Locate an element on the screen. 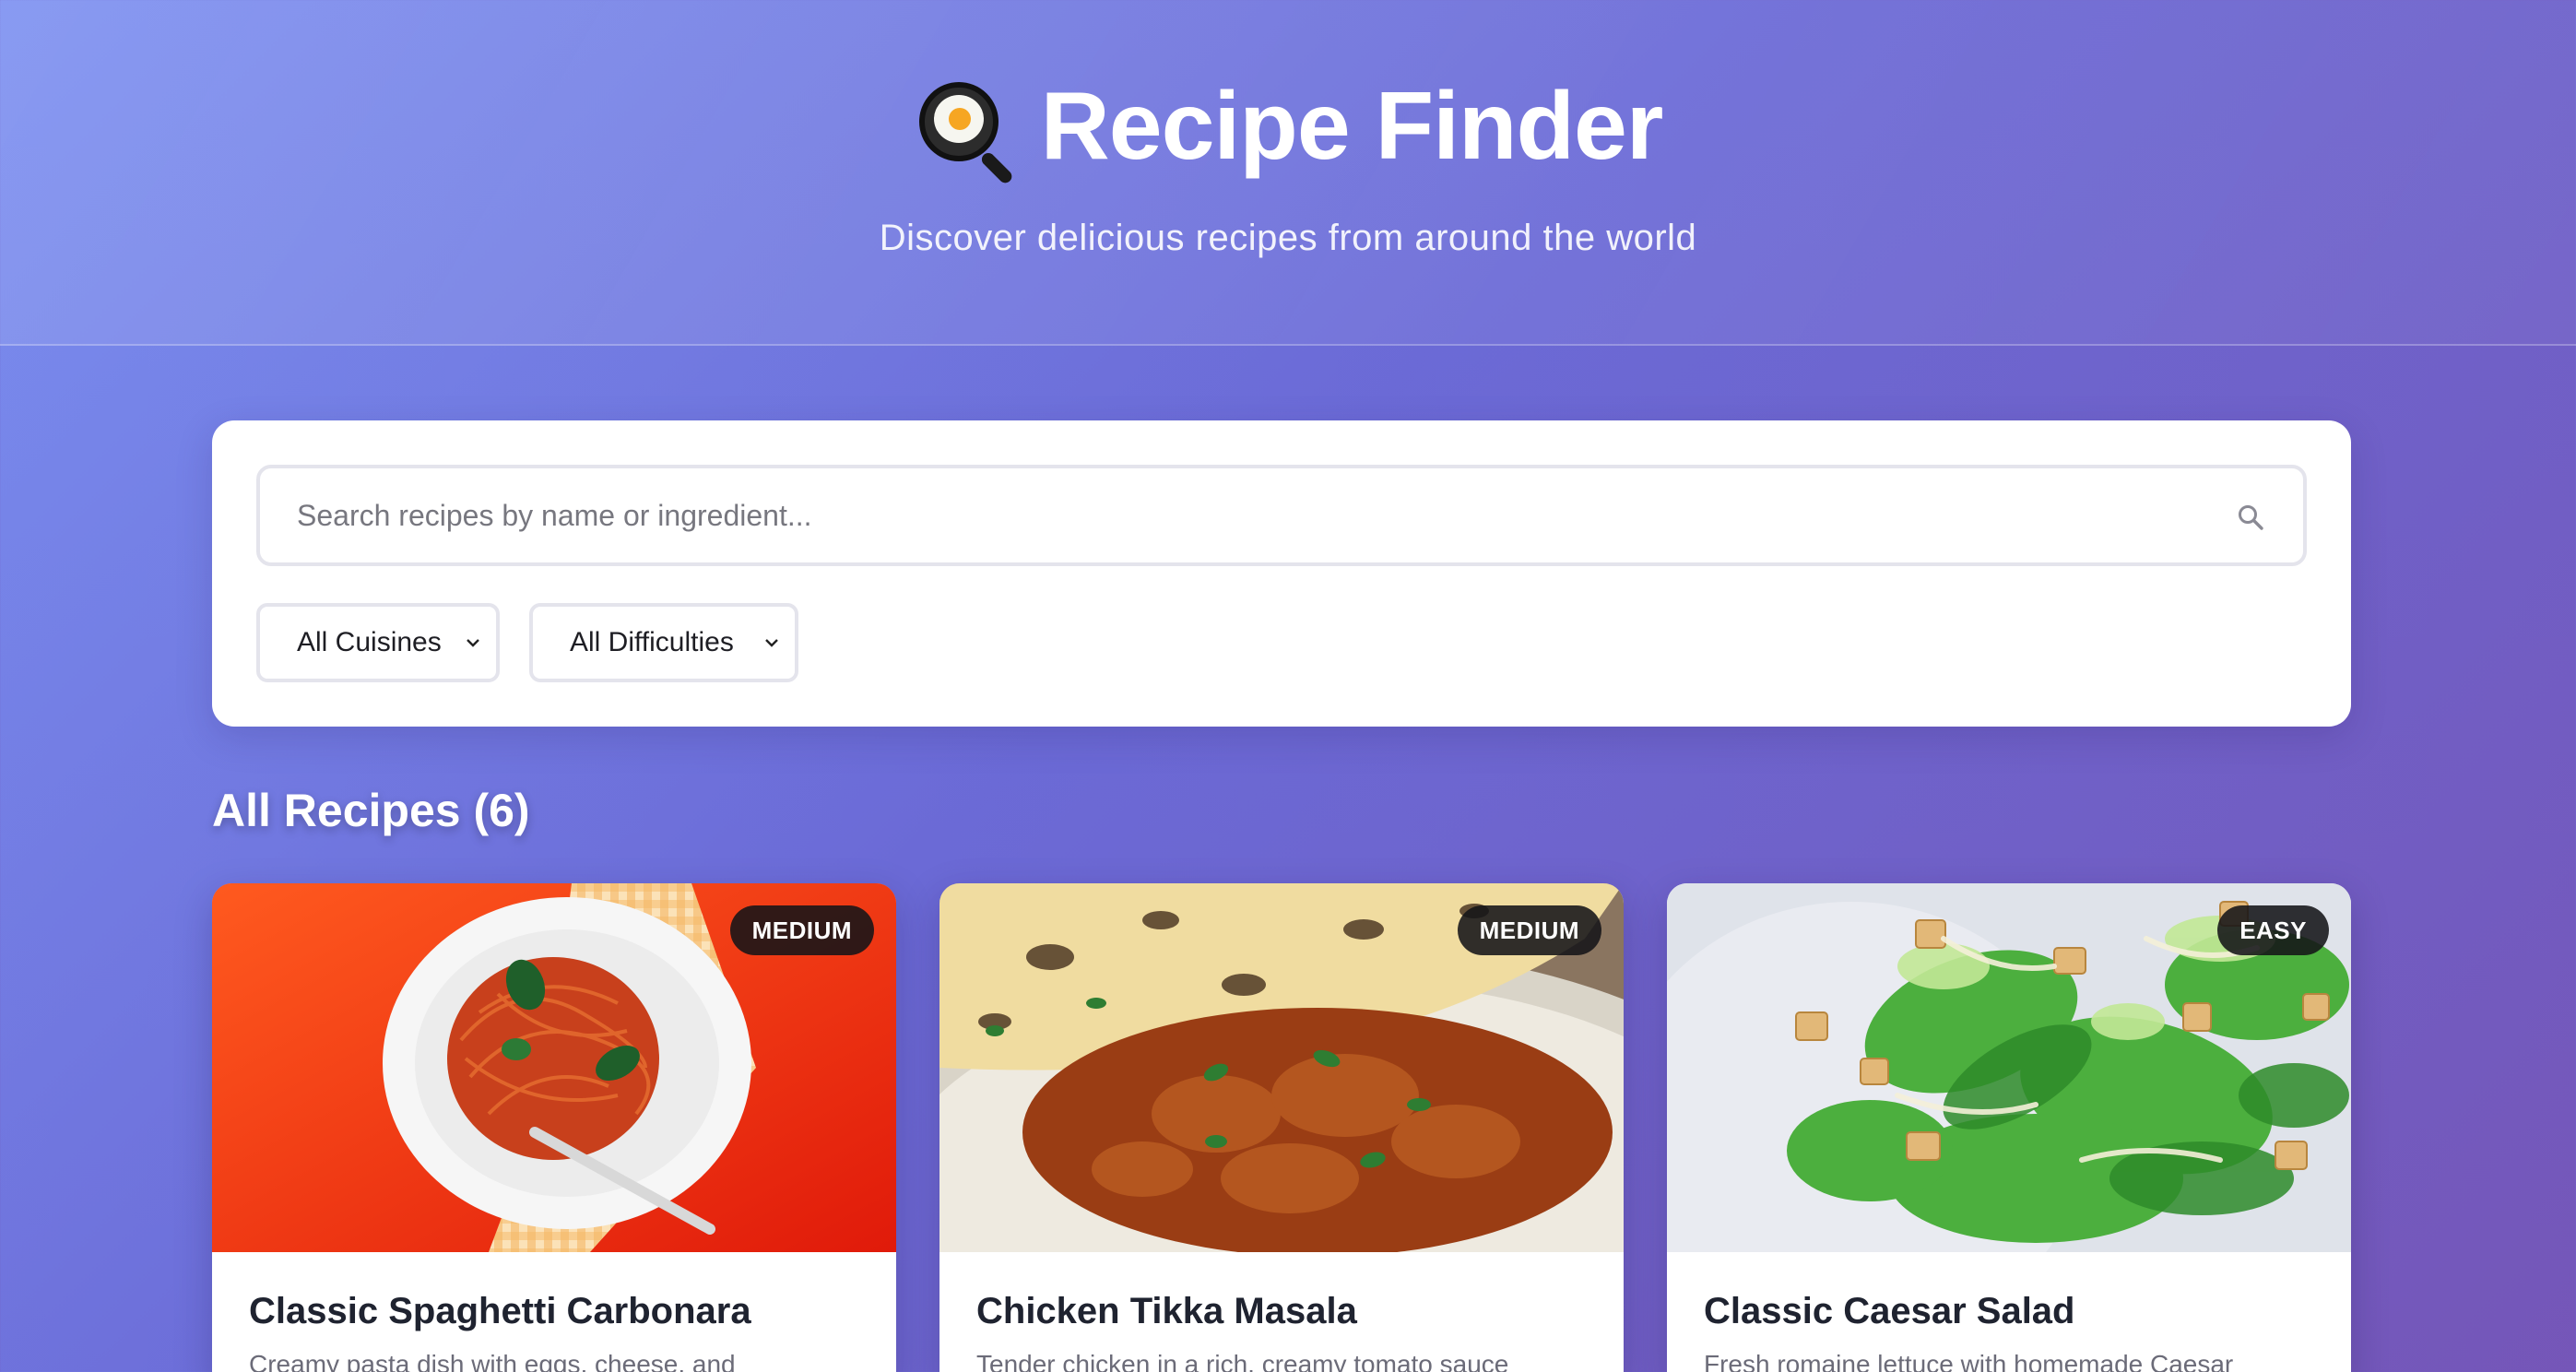 The image size is (2576, 1372). recipe-title: Chicken Tikka Masala is located at coordinates (1166, 1311).